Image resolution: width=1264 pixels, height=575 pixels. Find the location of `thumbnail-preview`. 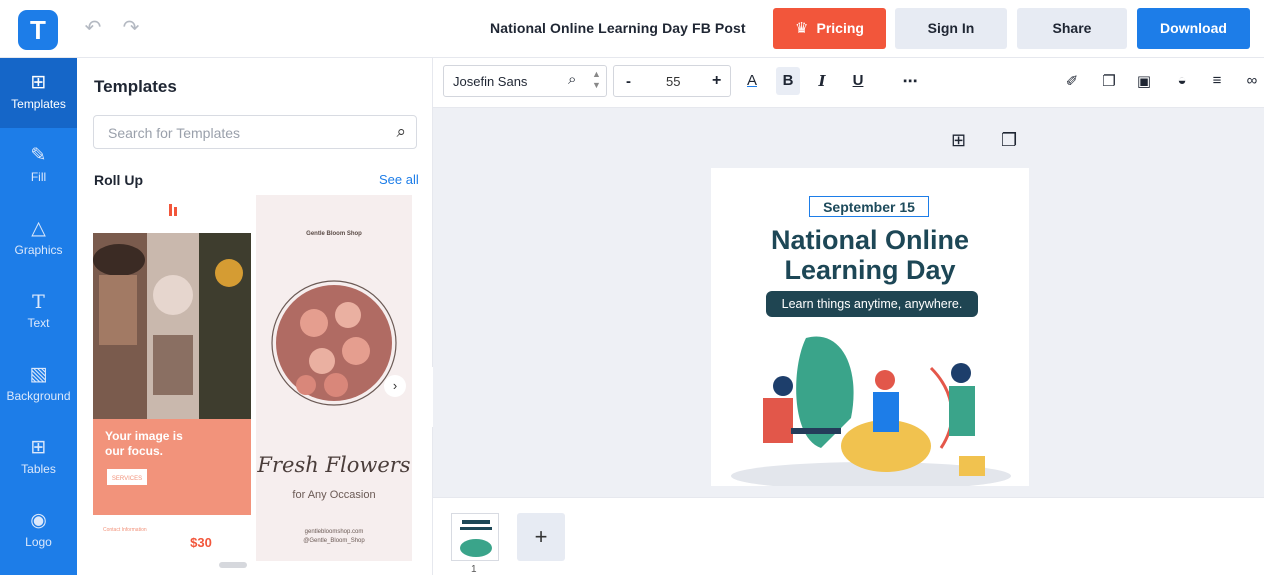

thumbnail-preview is located at coordinates (475, 537).